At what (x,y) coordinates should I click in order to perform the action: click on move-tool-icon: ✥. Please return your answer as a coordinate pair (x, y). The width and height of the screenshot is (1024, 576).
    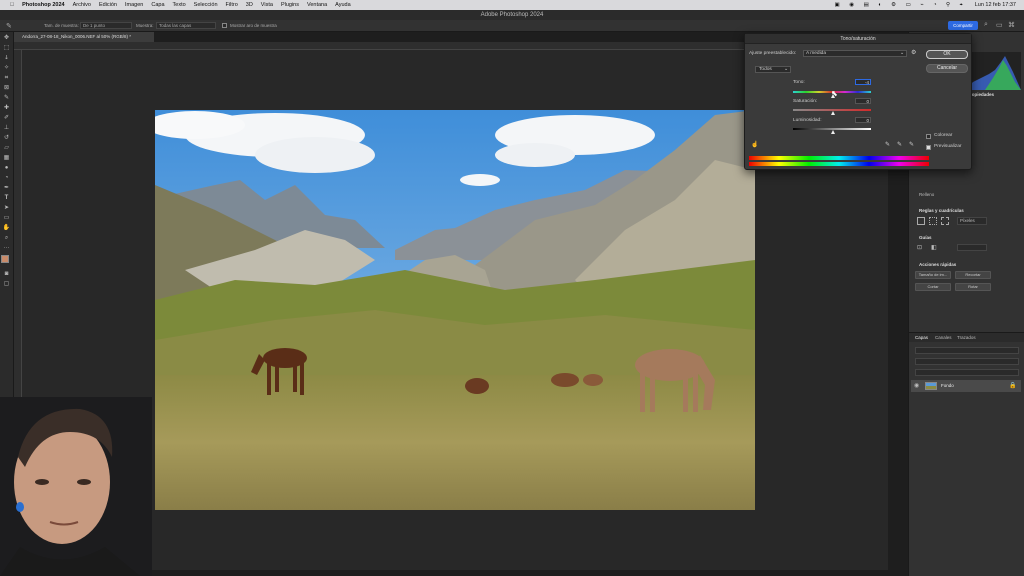
    Looking at the image, I should click on (7, 38).